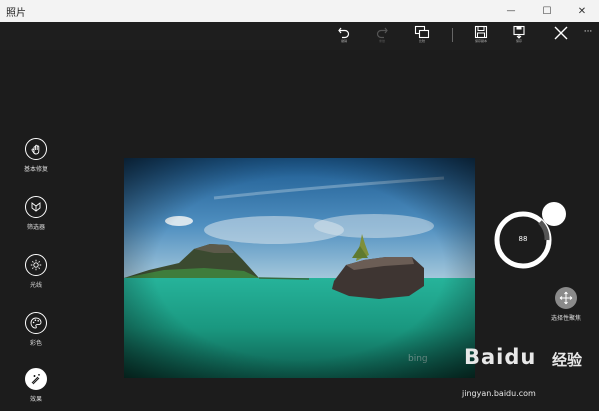 This screenshot has width=599, height=411. I want to click on maximize-icon: ☐, so click(547, 11).